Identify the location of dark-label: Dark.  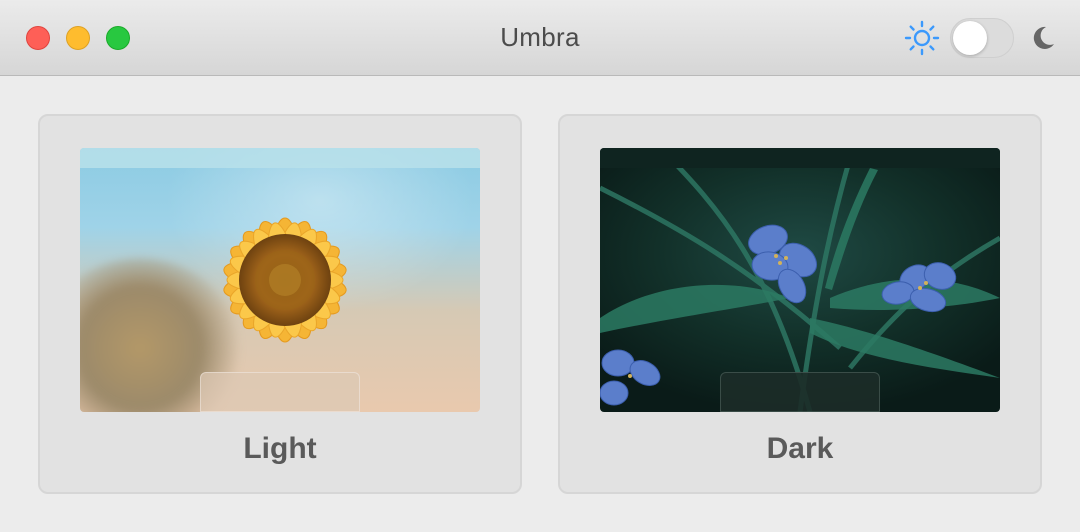
(800, 448).